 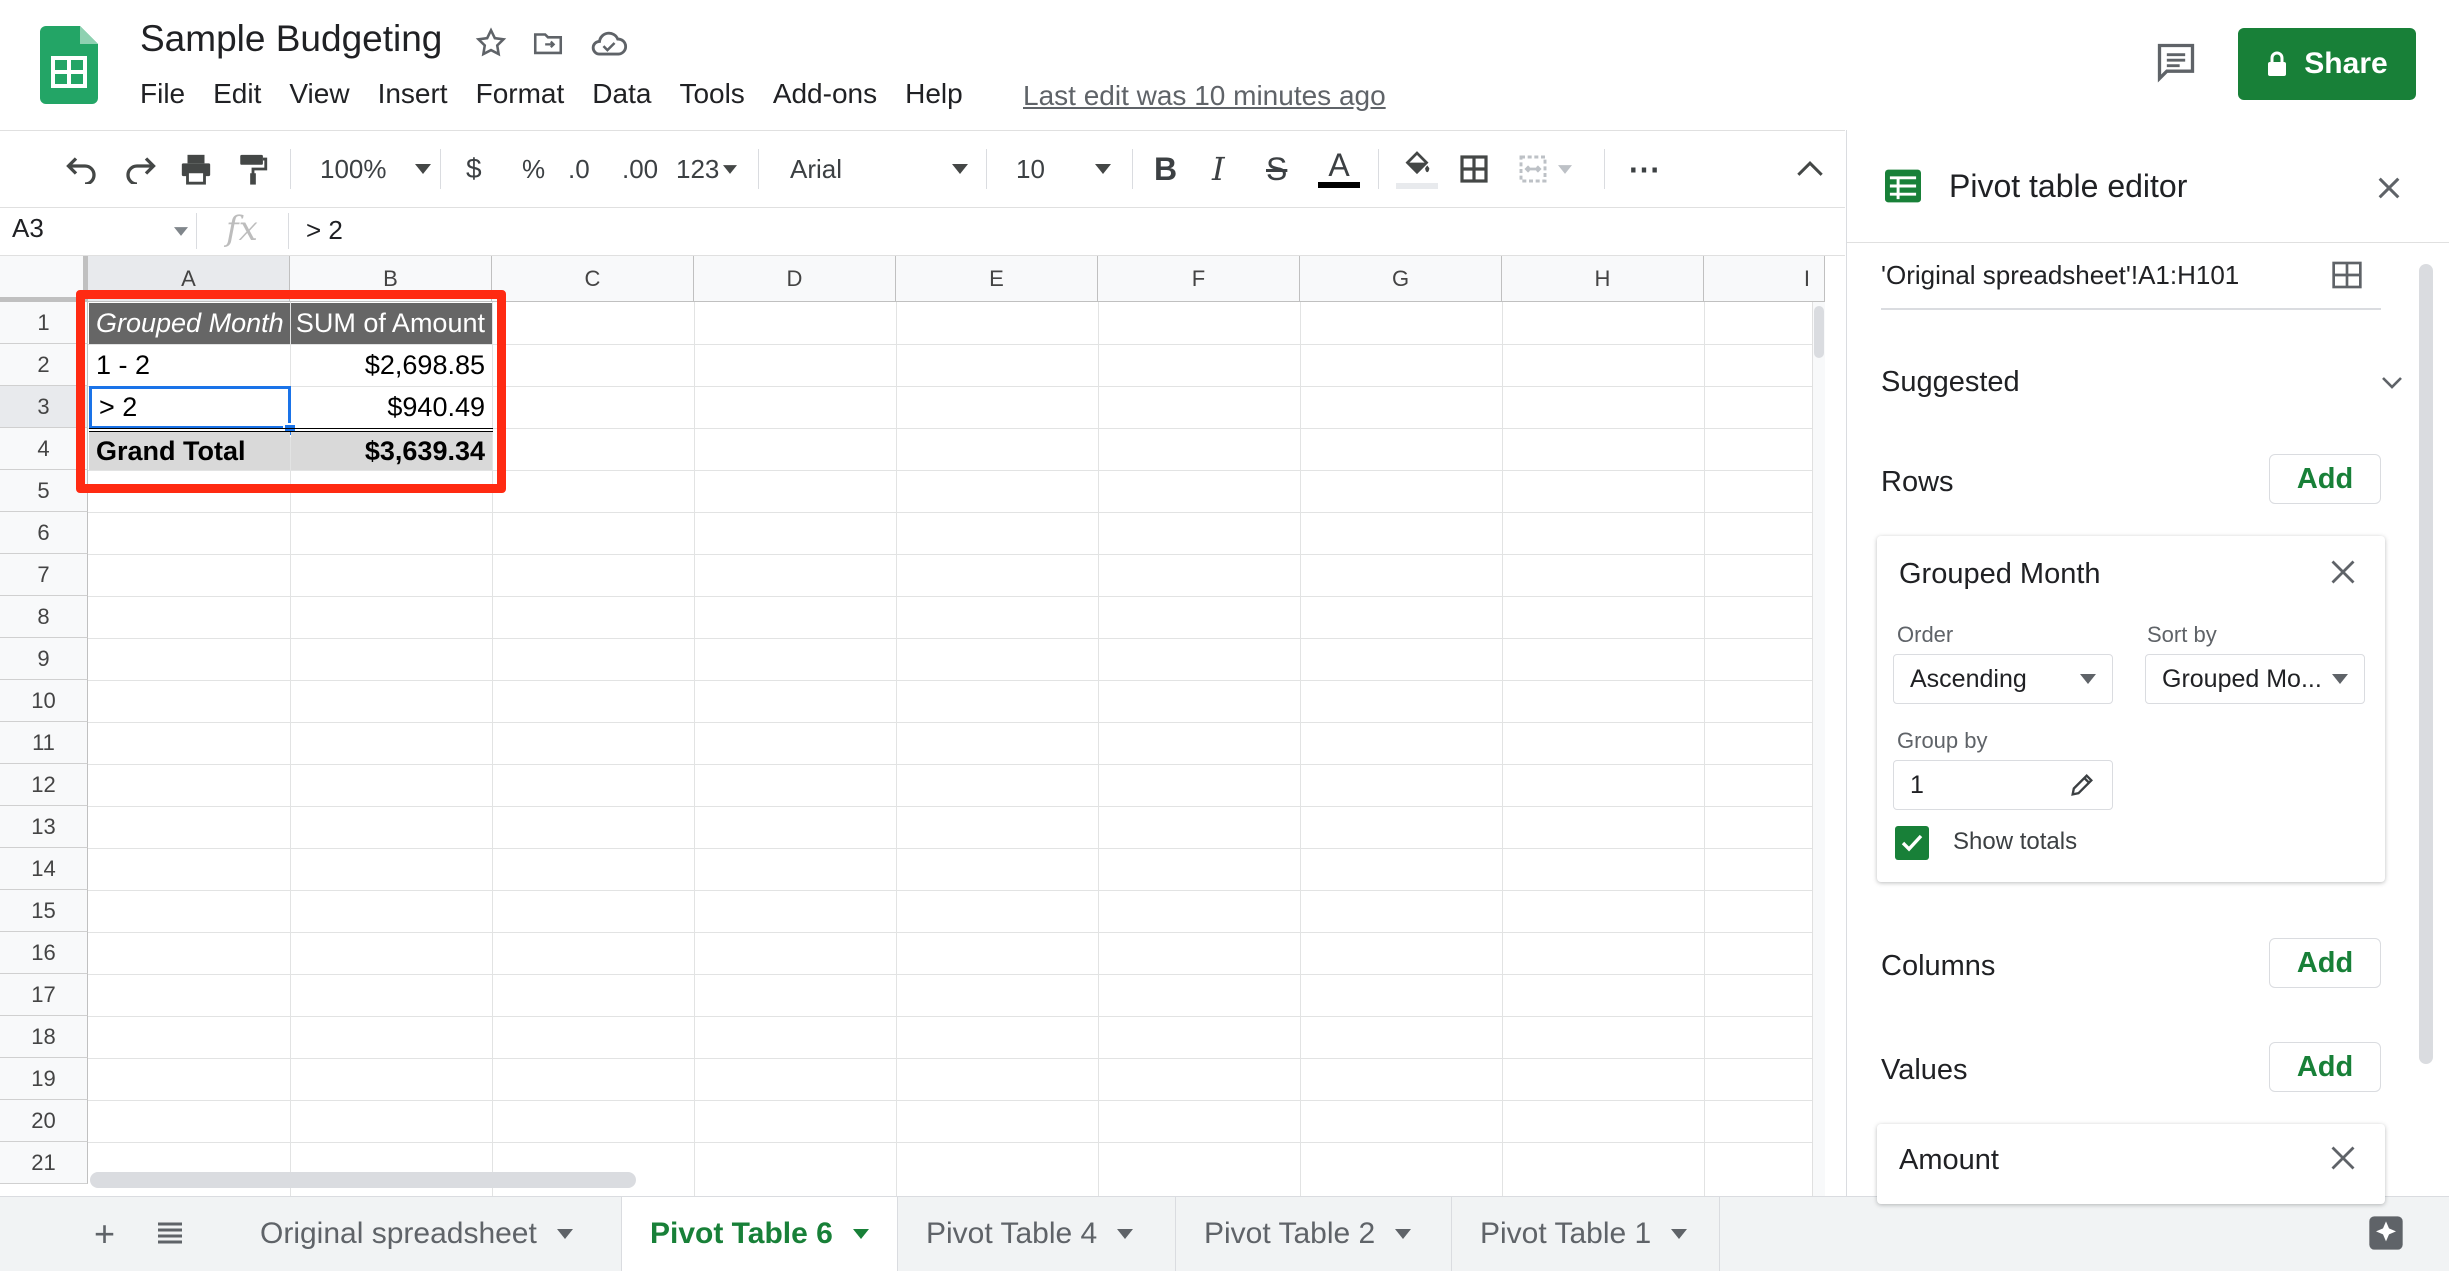 I want to click on decrease-decimal-button: .0, so click(x=579, y=169).